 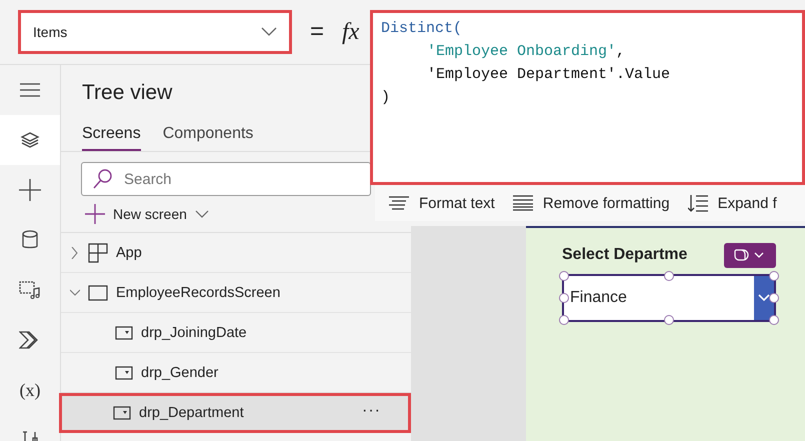 I want to click on remove-button: Remove formatting, so click(x=591, y=203).